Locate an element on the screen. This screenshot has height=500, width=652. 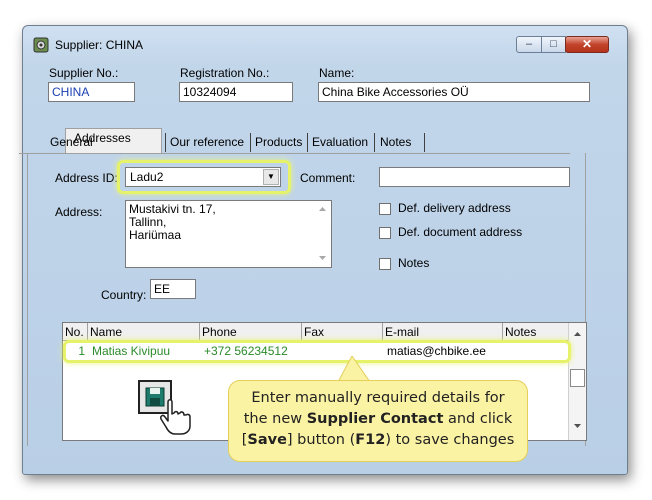
country-field: EE is located at coordinates (173, 289).